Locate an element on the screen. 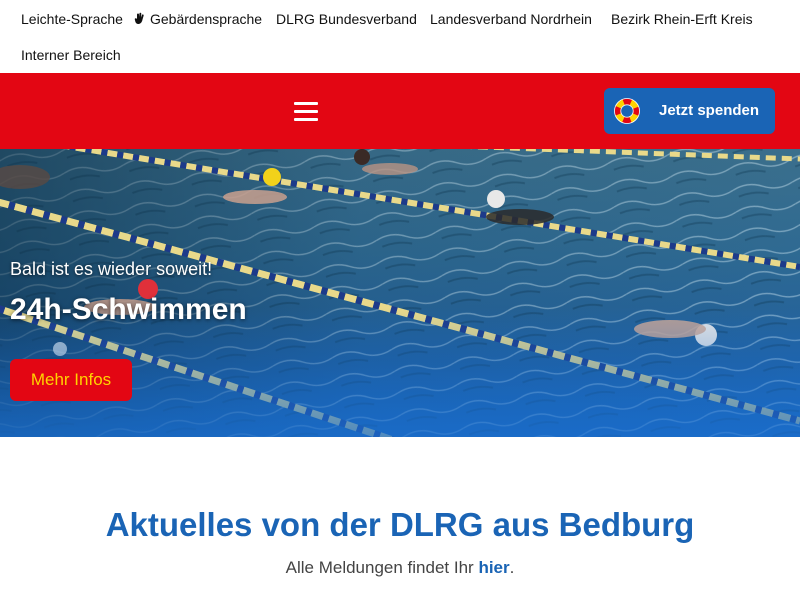 The width and height of the screenshot is (800, 600). news-section-subtitle: Alle Meldungen findet Ihr hier. is located at coordinates (400, 568).